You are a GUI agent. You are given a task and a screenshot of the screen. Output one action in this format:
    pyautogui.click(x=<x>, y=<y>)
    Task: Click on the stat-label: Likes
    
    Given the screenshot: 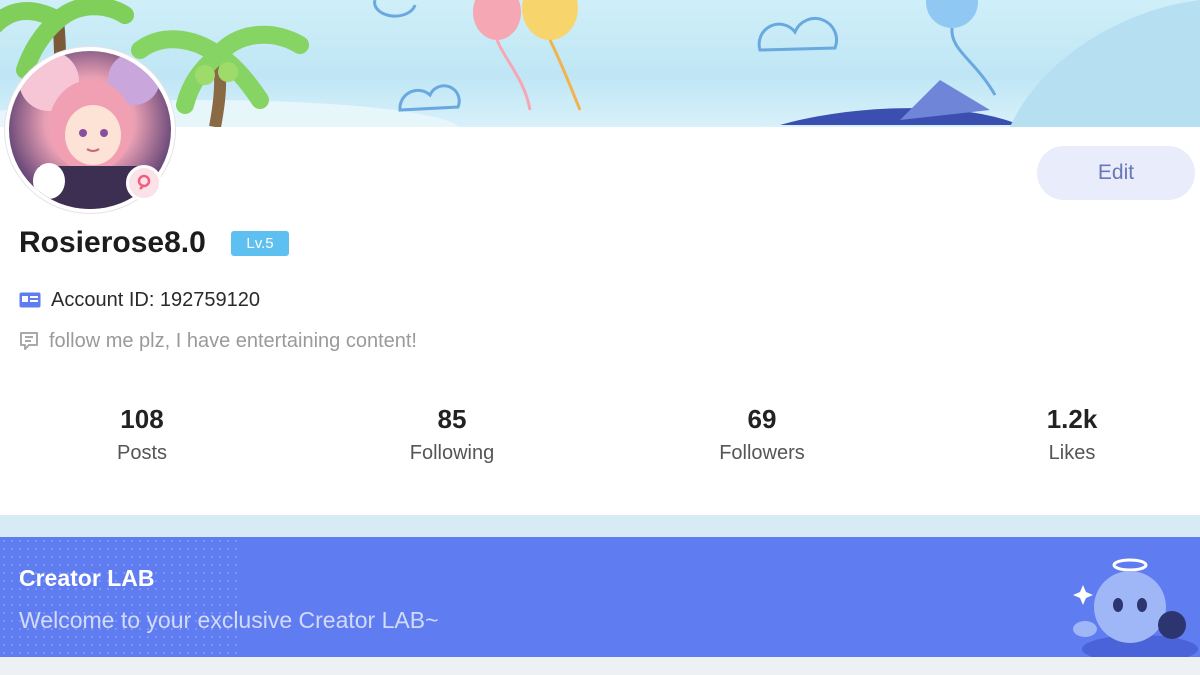 What is the action you would take?
    pyautogui.click(x=1072, y=453)
    